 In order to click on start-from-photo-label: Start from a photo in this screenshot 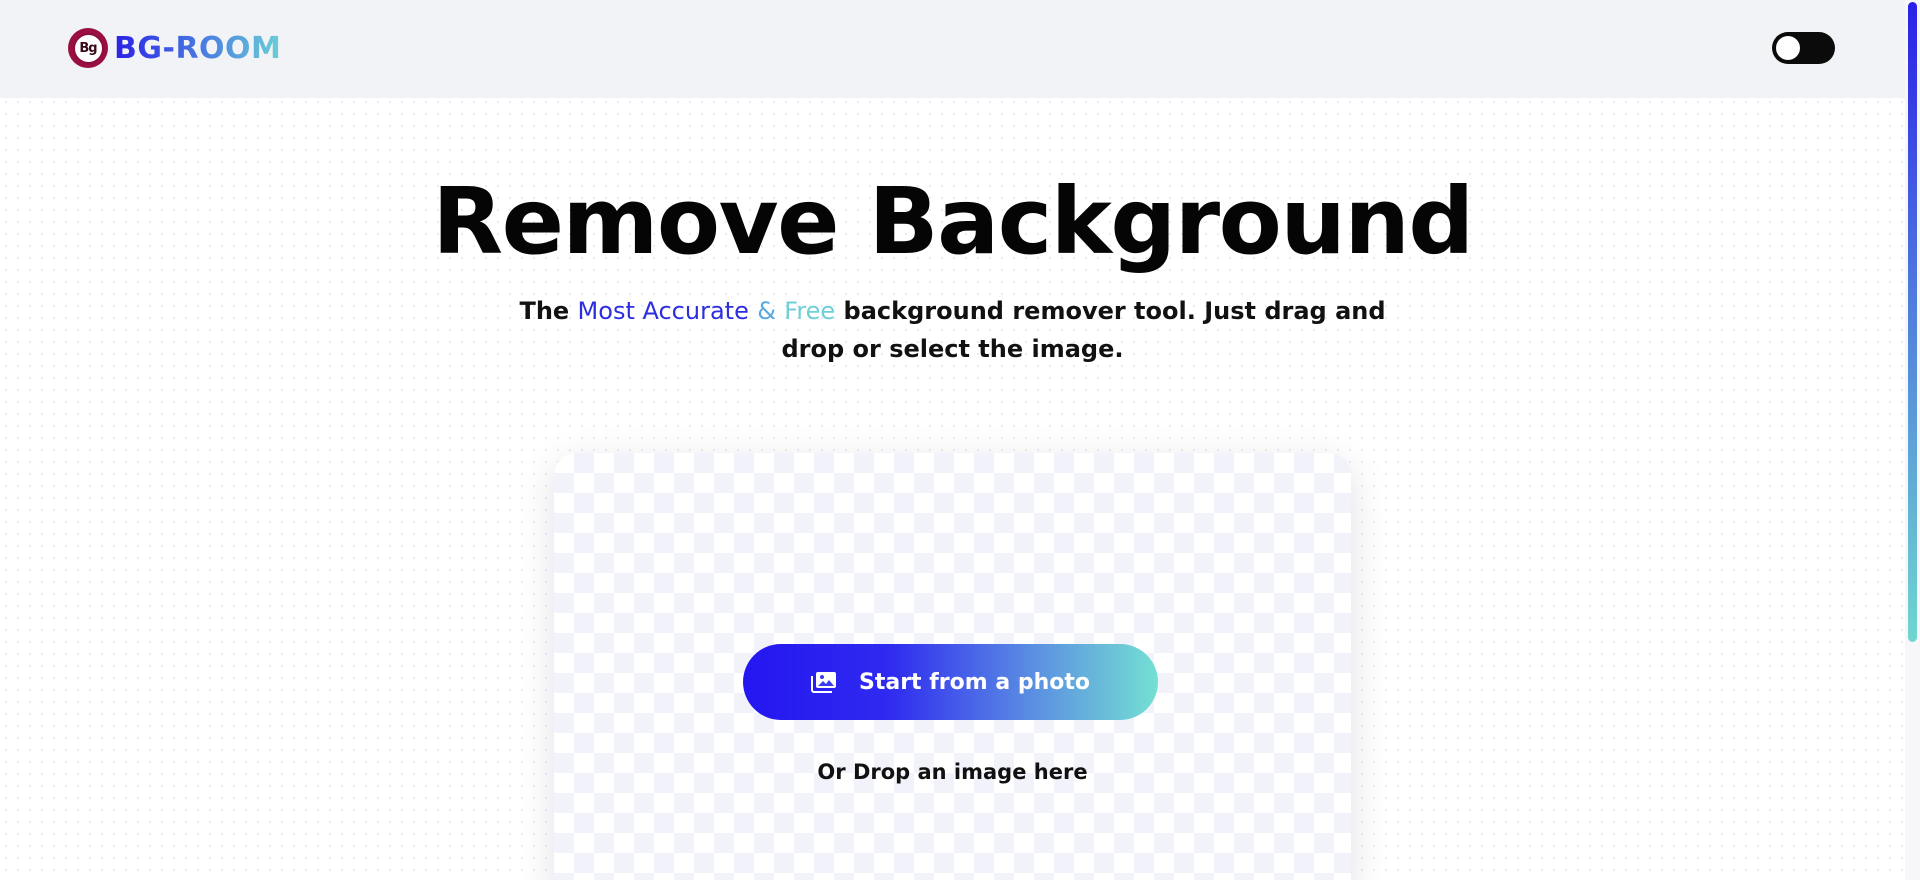, I will do `click(974, 682)`.